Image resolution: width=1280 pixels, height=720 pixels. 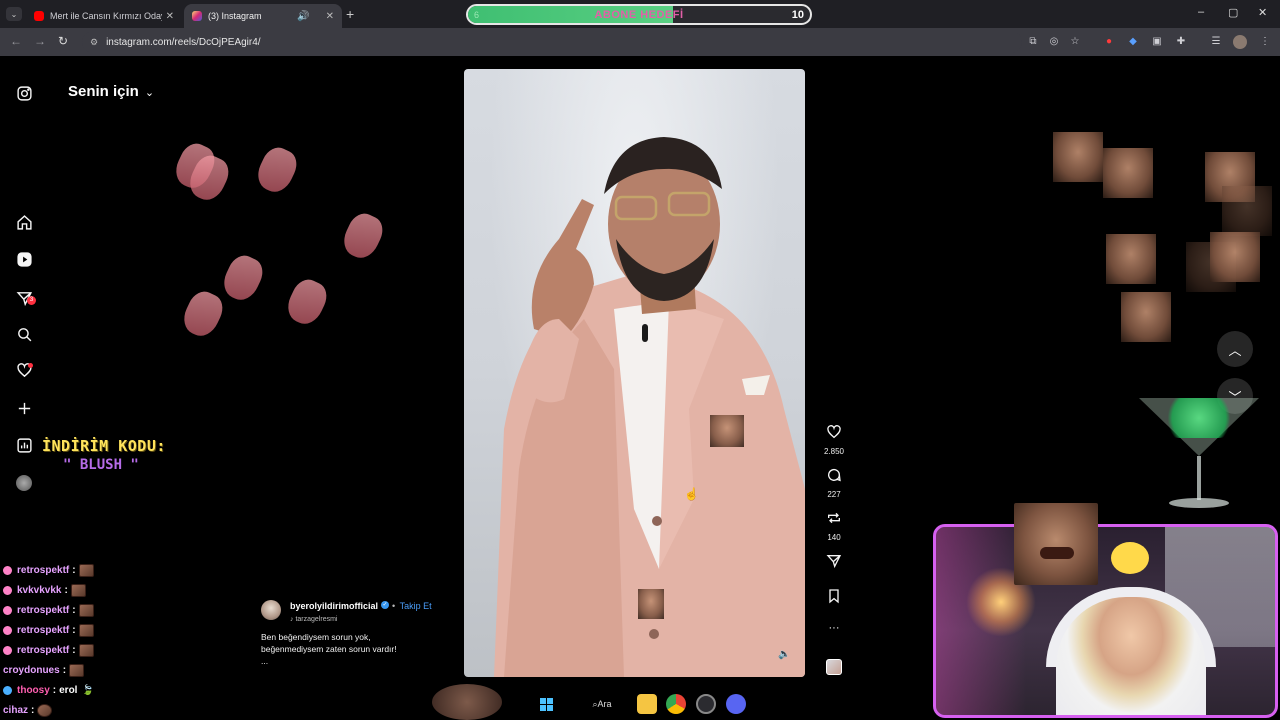 What do you see at coordinates (103, 91) in the screenshot?
I see `feed-title: Senin için` at bounding box center [103, 91].